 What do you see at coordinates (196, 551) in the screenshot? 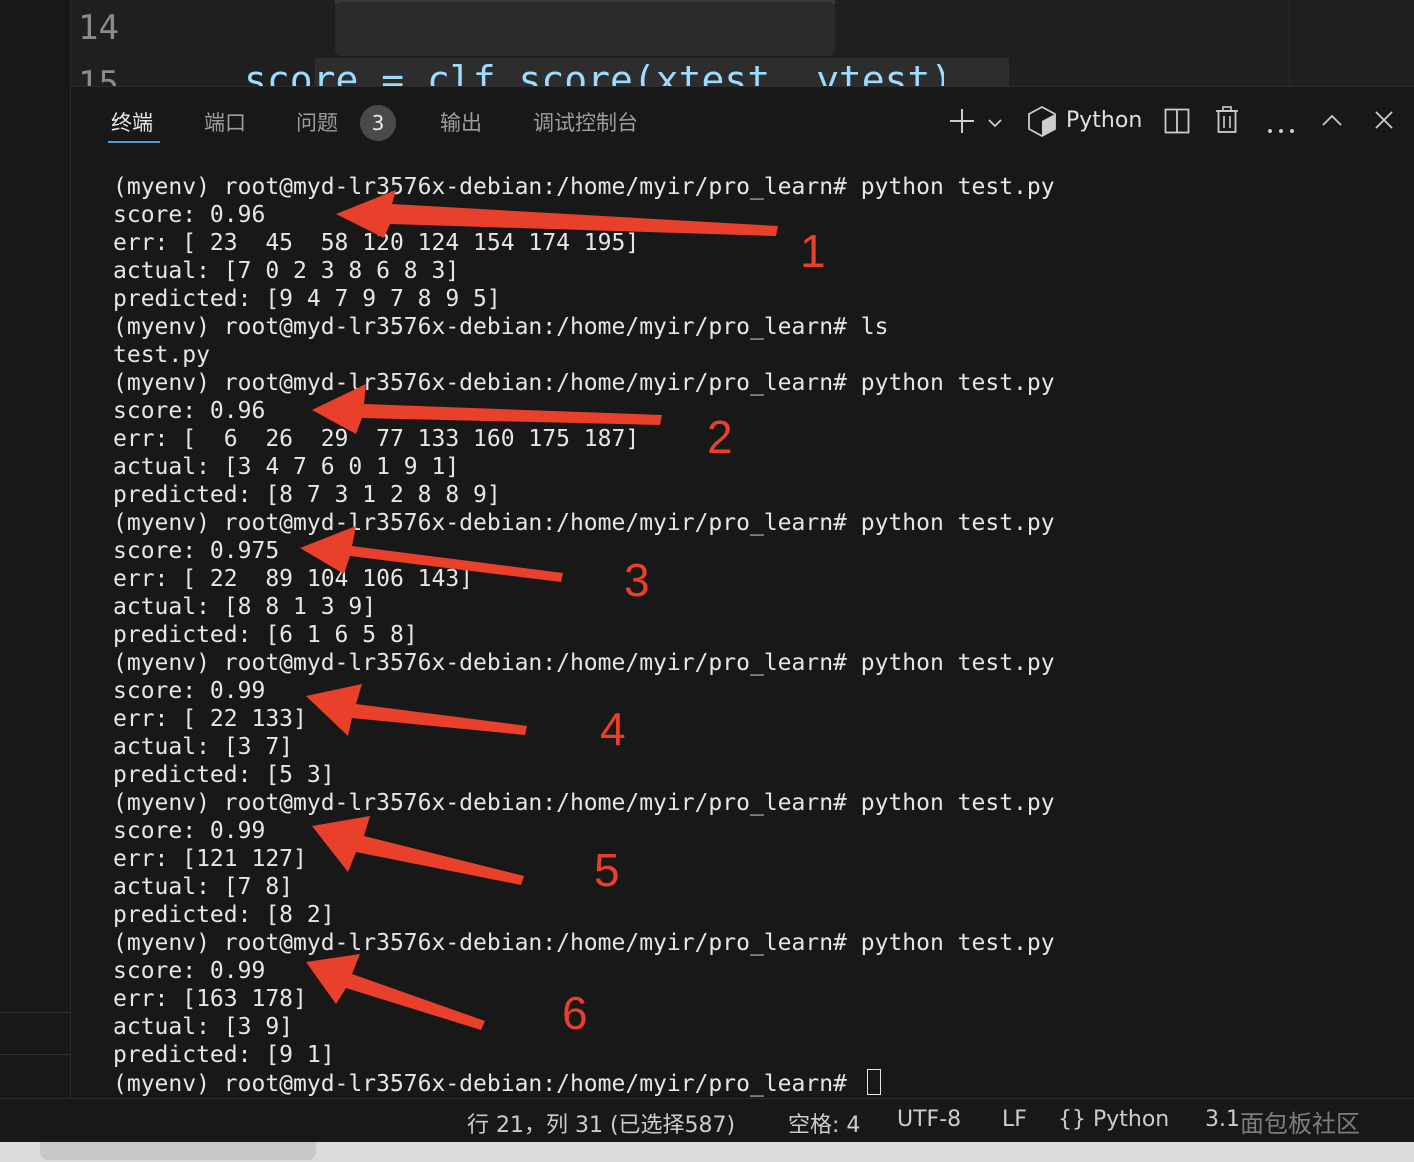
I see `terminal-line: score: 0.975` at bounding box center [196, 551].